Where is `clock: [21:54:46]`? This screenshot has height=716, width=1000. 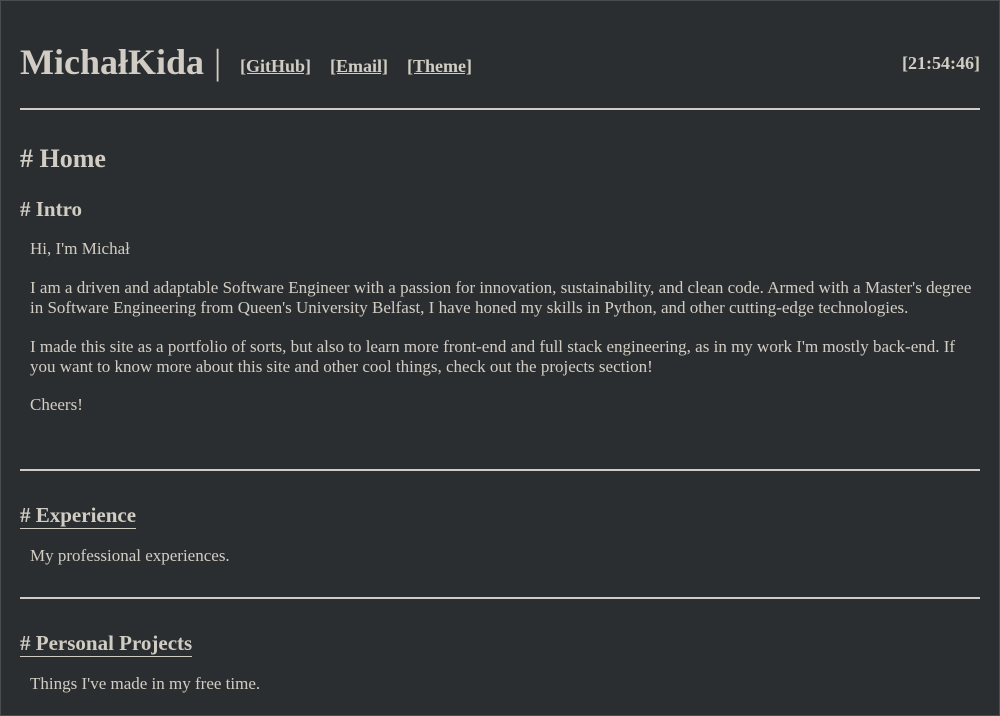
clock: [21:54:46] is located at coordinates (941, 63).